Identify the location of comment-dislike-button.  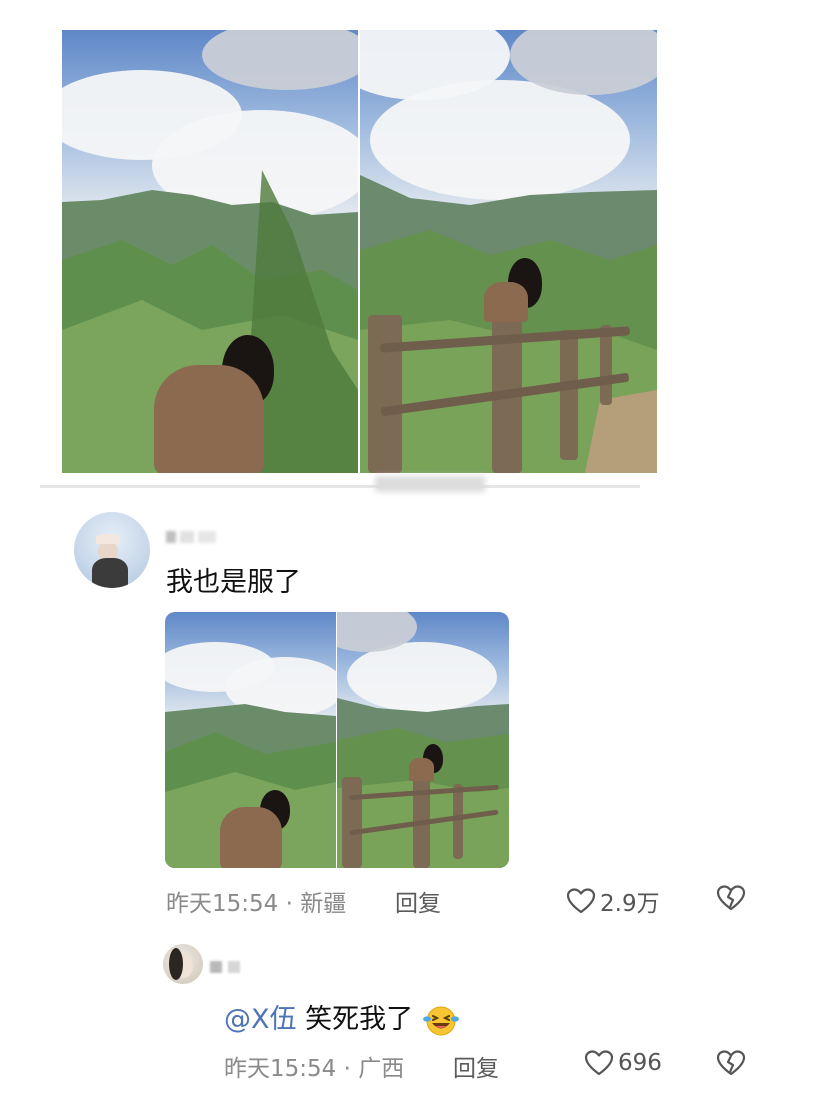
(731, 900).